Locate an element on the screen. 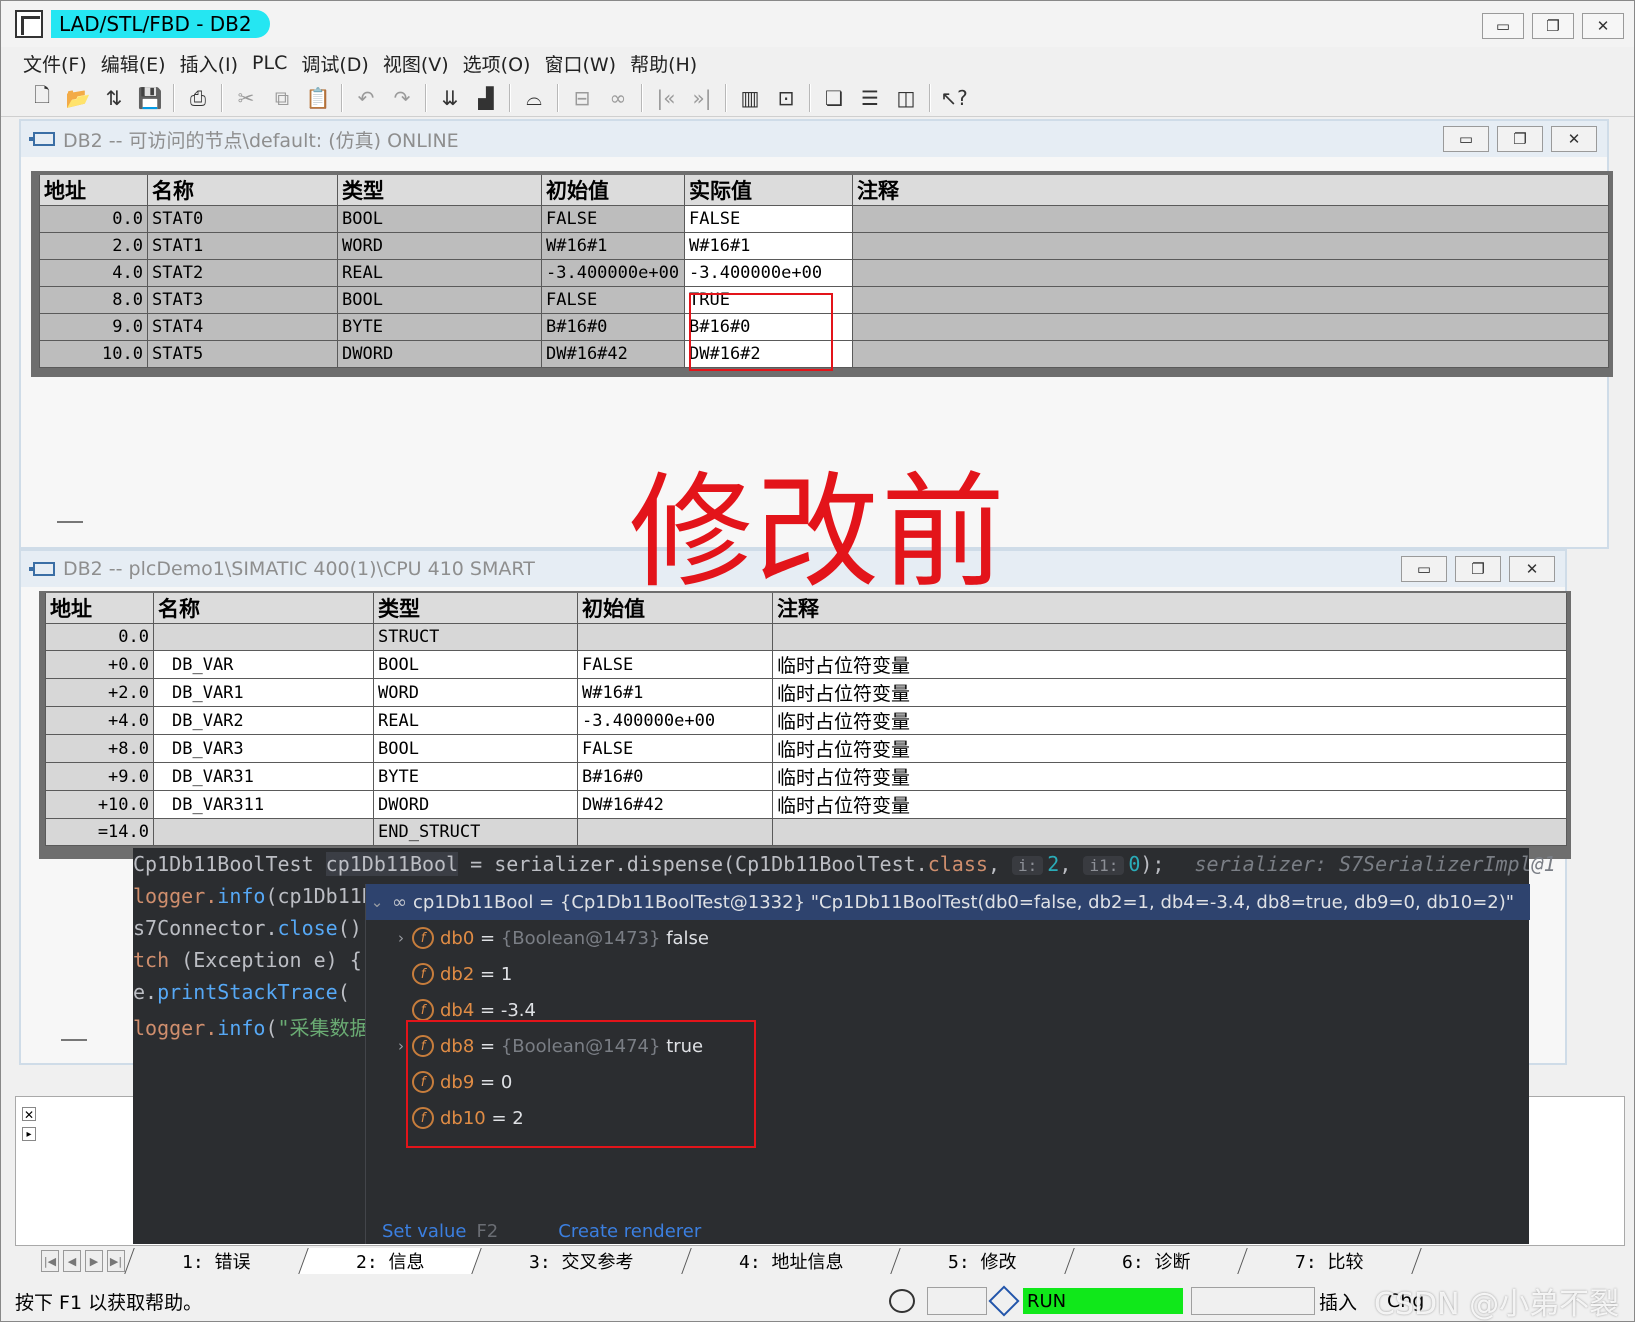  download-icon: ⇊ is located at coordinates (450, 98).